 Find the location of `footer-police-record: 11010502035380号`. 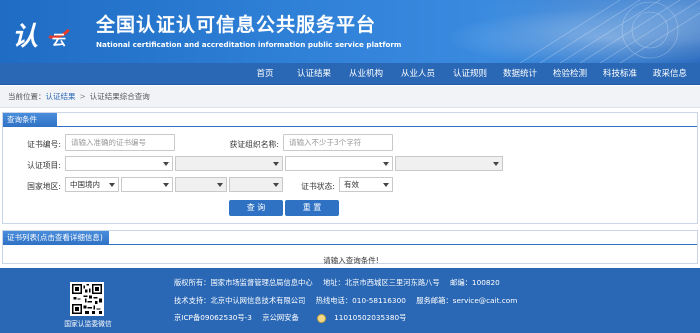

footer-police-record: 11010502035380号 is located at coordinates (365, 318).